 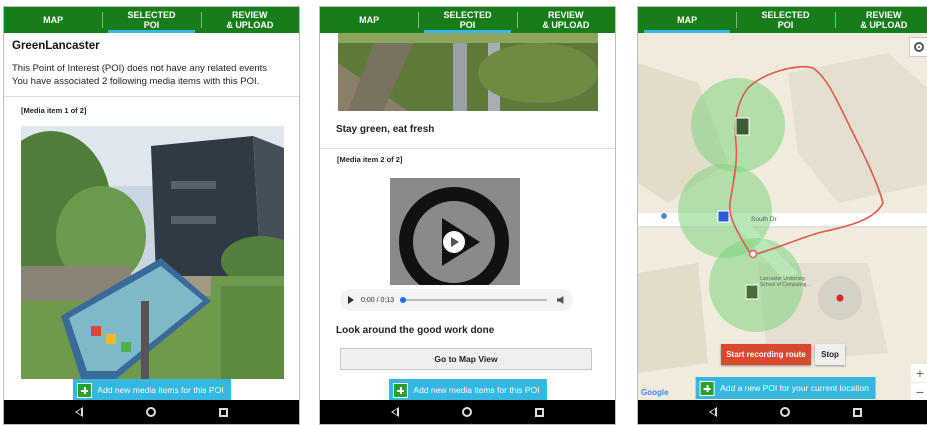 I want to click on go-to-map-button: Go to Map View, so click(x=466, y=359).